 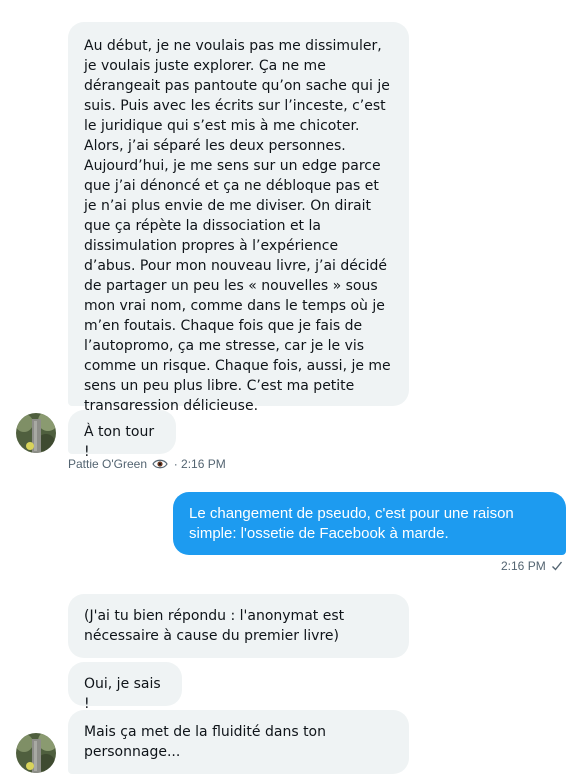 I want to click on message-meta: 2:16 PM, so click(x=532, y=567).